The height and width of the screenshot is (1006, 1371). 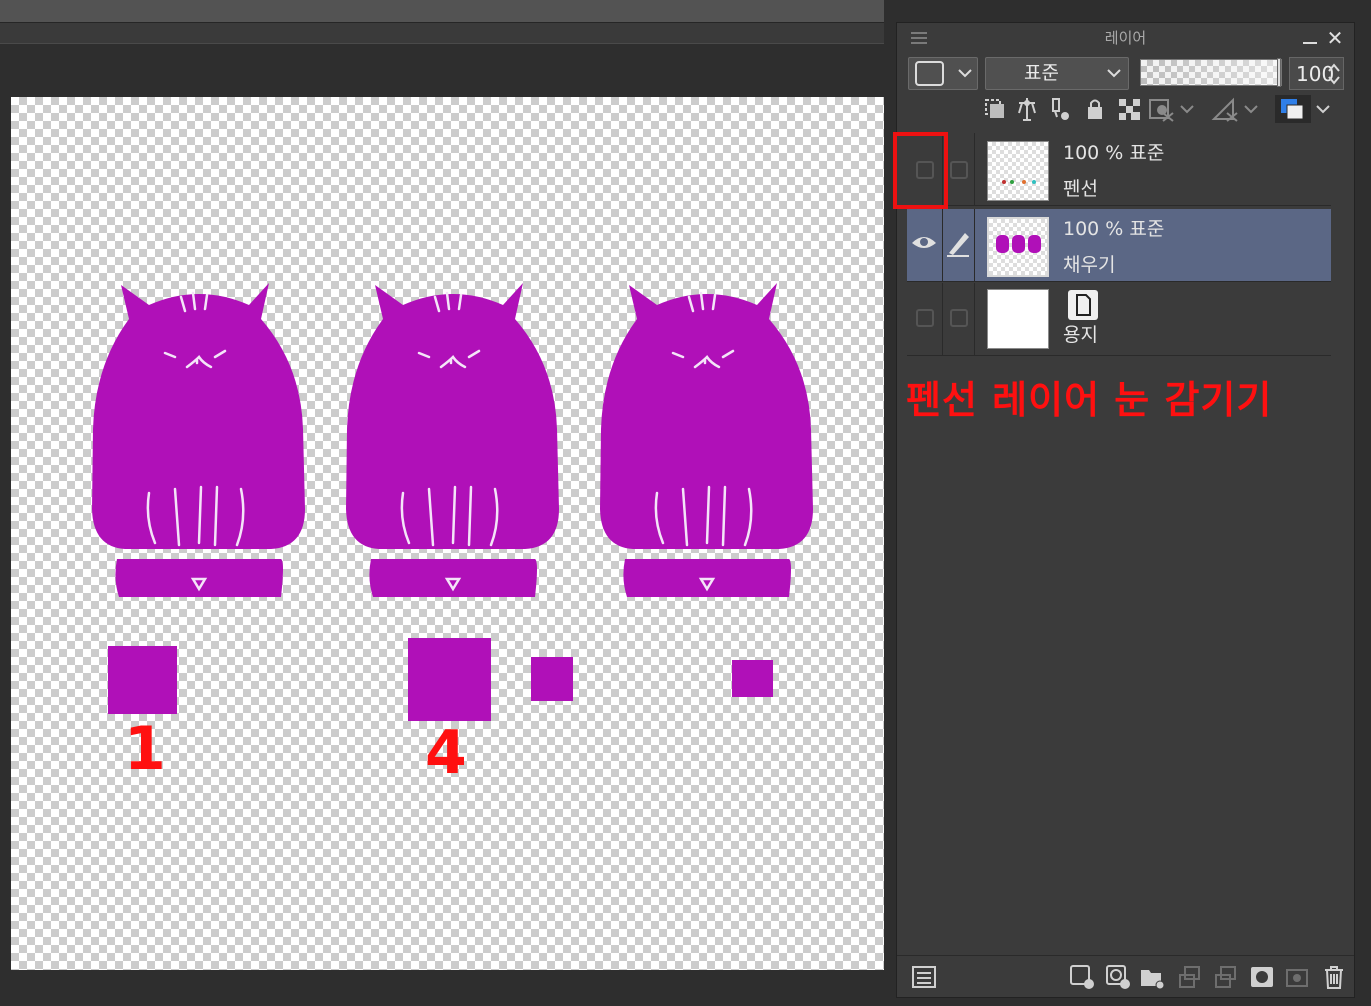 What do you see at coordinates (145, 749) in the screenshot?
I see `number-label-1: 1` at bounding box center [145, 749].